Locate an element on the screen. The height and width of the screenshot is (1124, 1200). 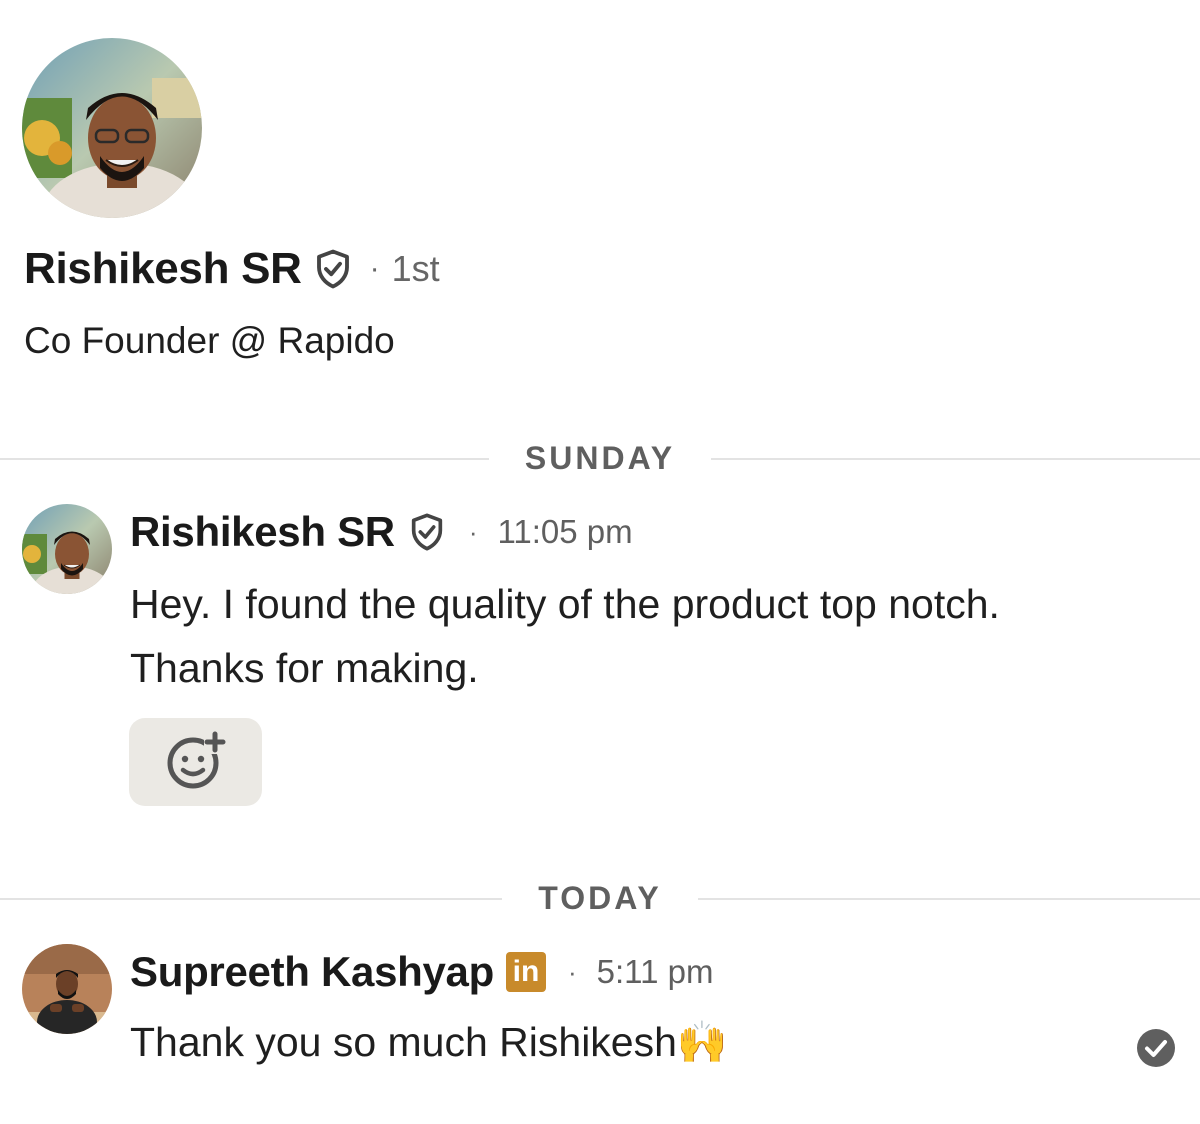
date-label: TODAY is located at coordinates (600, 898).